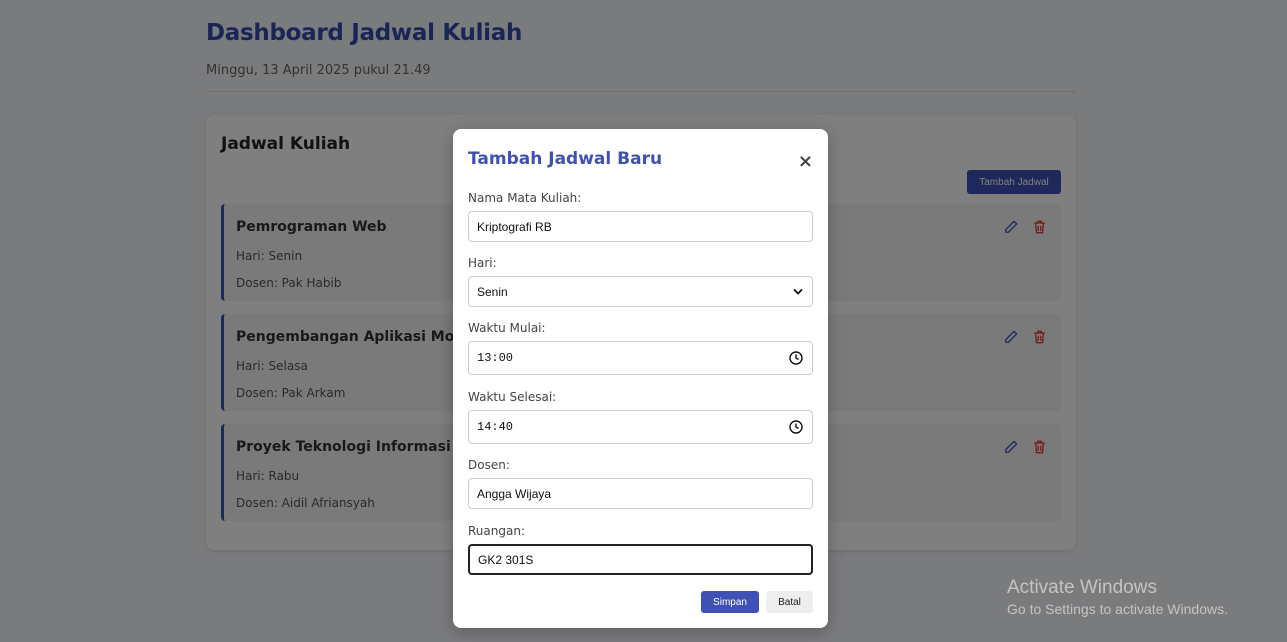  Describe the element at coordinates (512, 397) in the screenshot. I see `end-time-label: Waktu Selesai:` at that location.